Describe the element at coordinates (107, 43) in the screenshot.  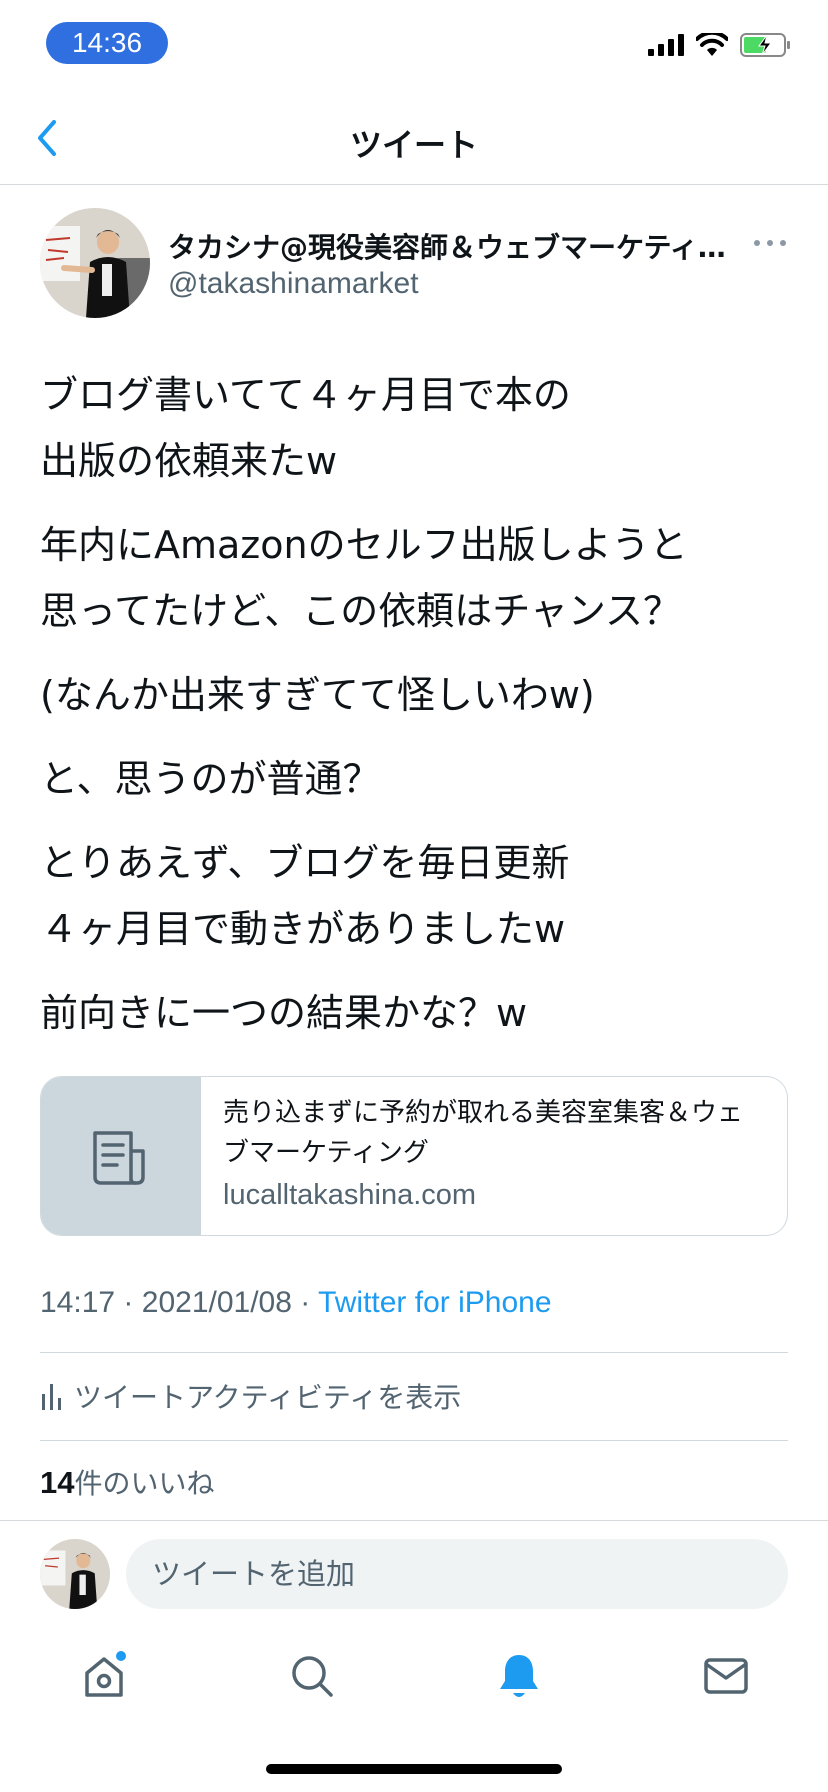
I see `status-time: 14:36` at that location.